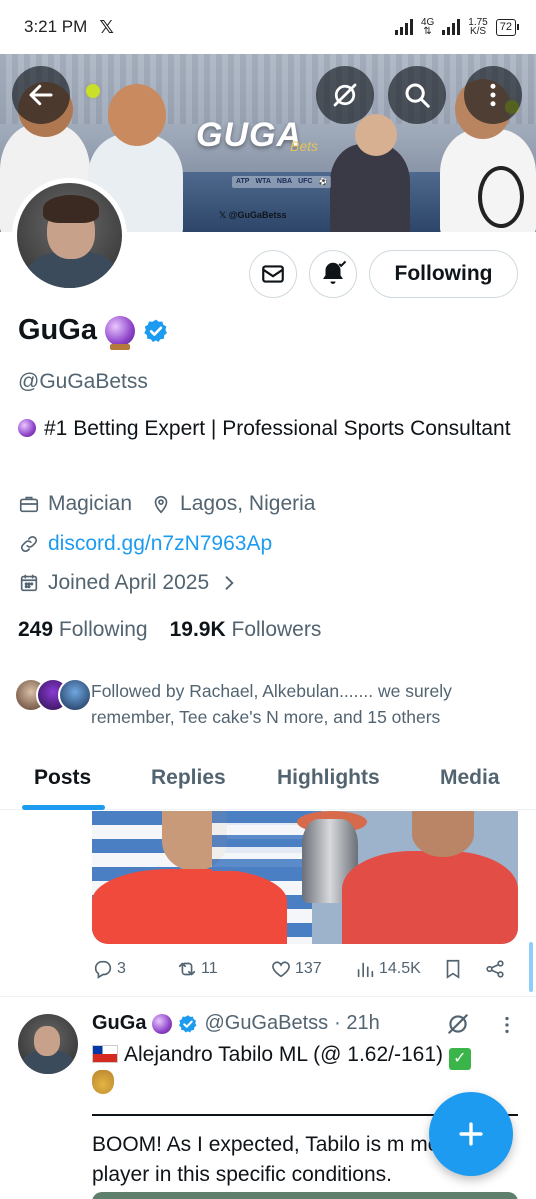  I want to click on bookmark-action, so click(453, 969).